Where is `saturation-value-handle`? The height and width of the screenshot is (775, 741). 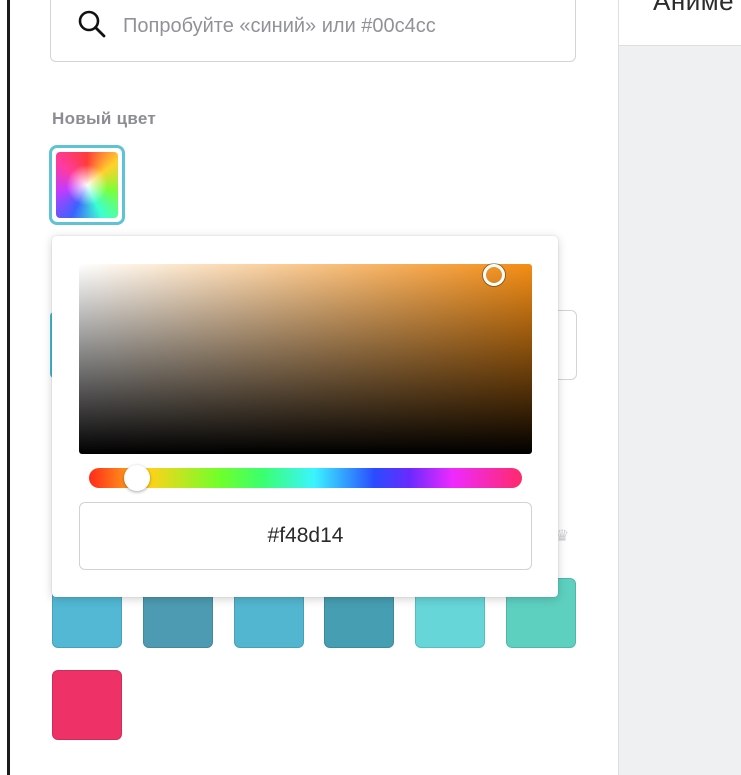 saturation-value-handle is located at coordinates (494, 275).